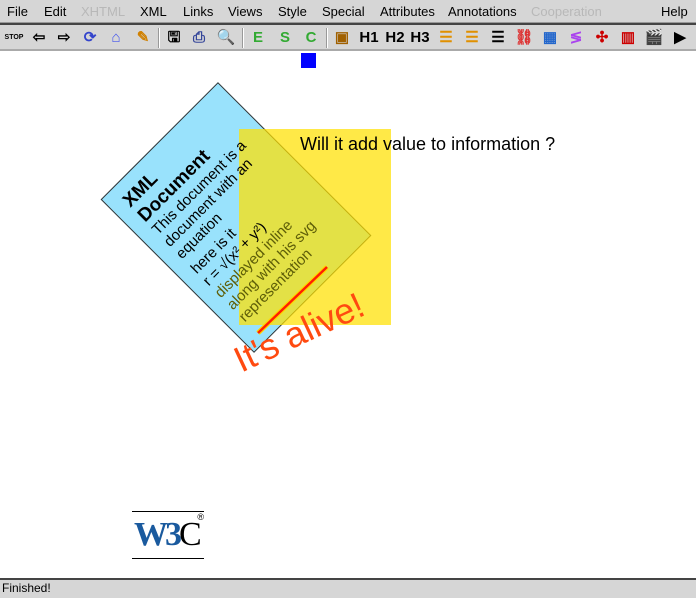  I want to click on definition-list-icon: ☰, so click(498, 38).